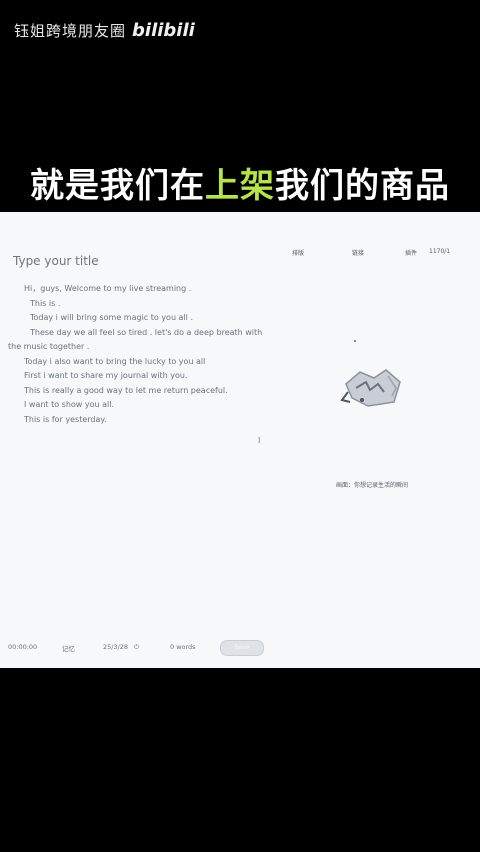 The width and height of the screenshot is (480, 852). Describe the element at coordinates (108, 288) in the screenshot. I see `journal-line: Hi，guys, Welcome to my live streaming .` at that location.